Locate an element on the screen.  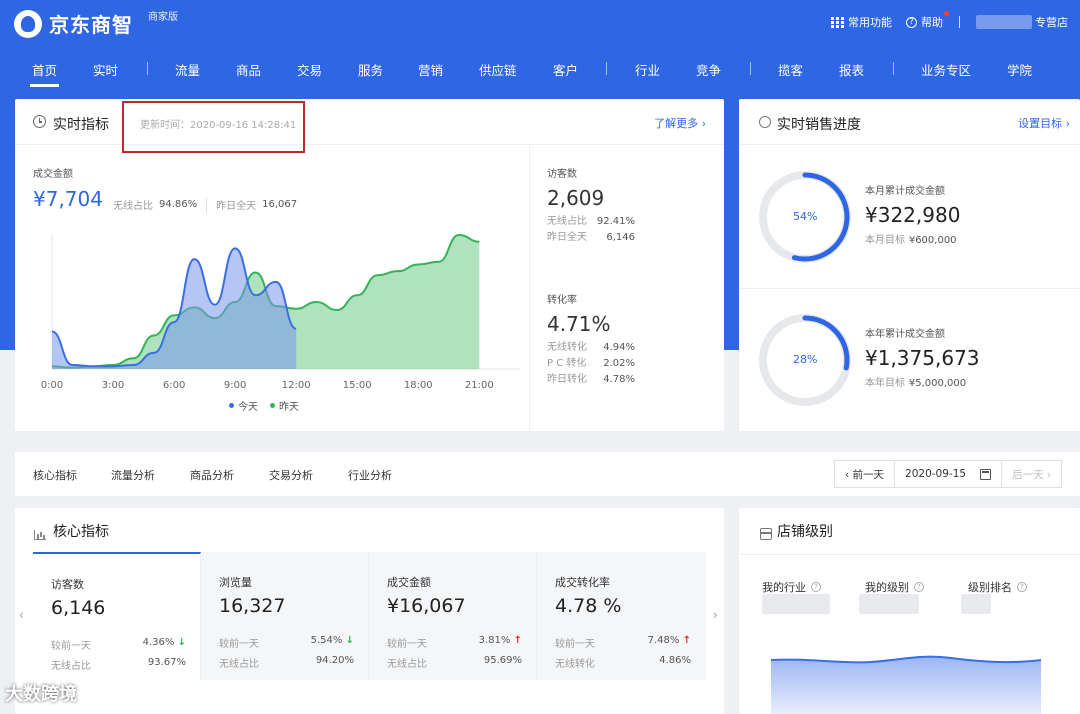
conv-pc-label: P C 转化 is located at coordinates (567, 363).